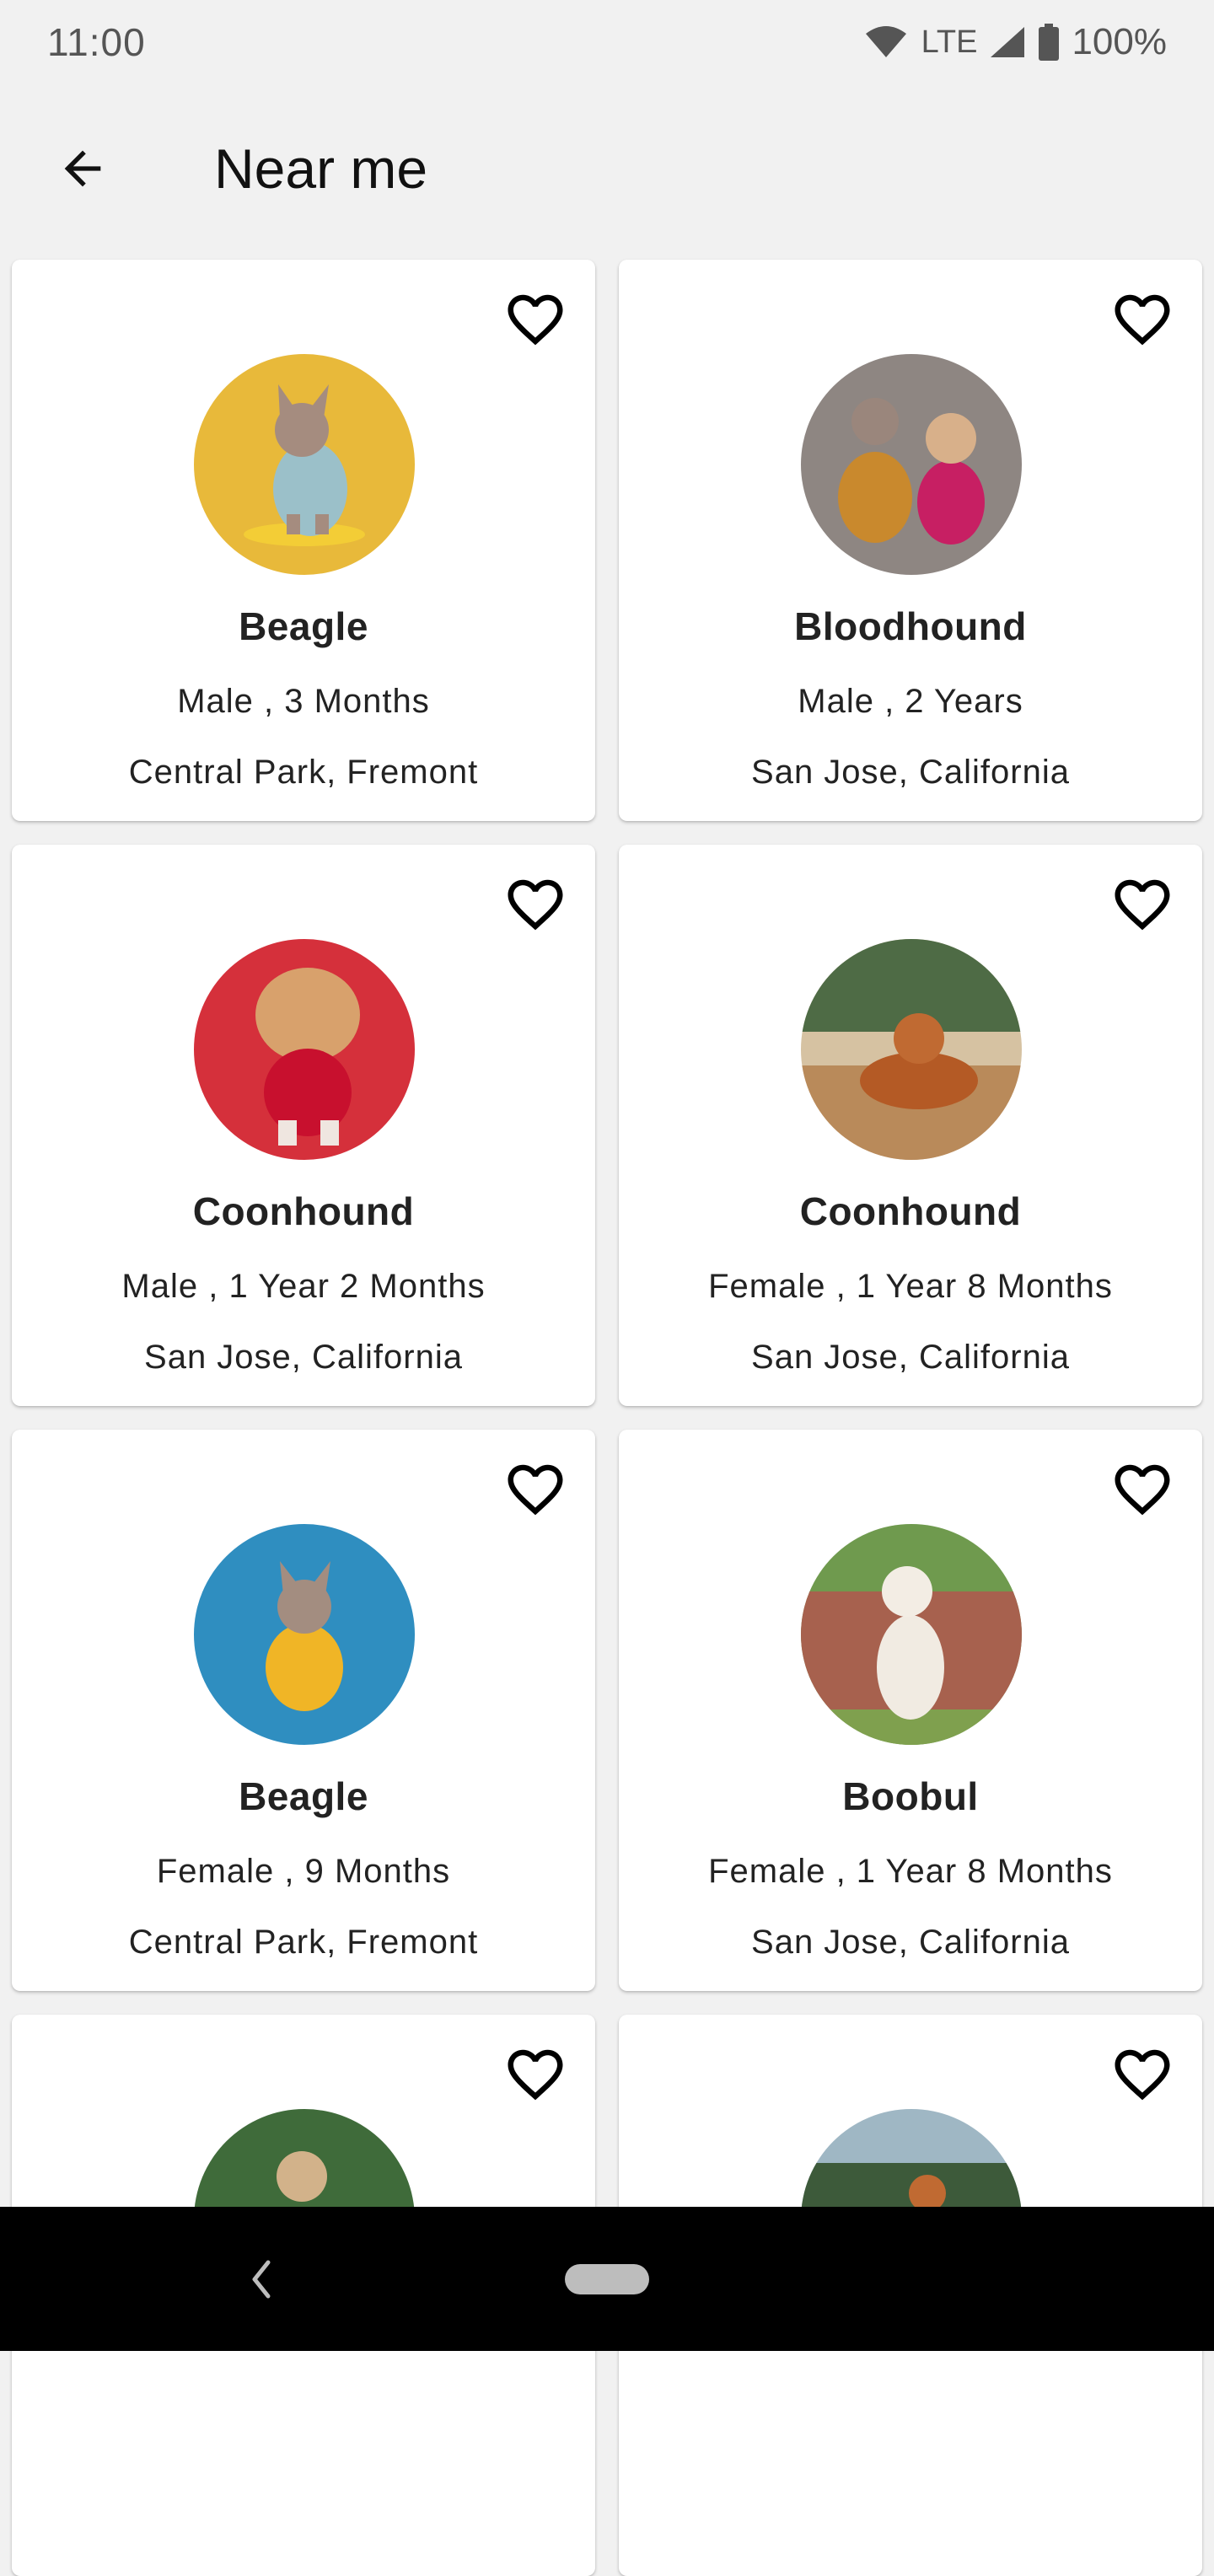 The image size is (1214, 2576). I want to click on pet-gender-age: Male , 3 Months, so click(303, 701).